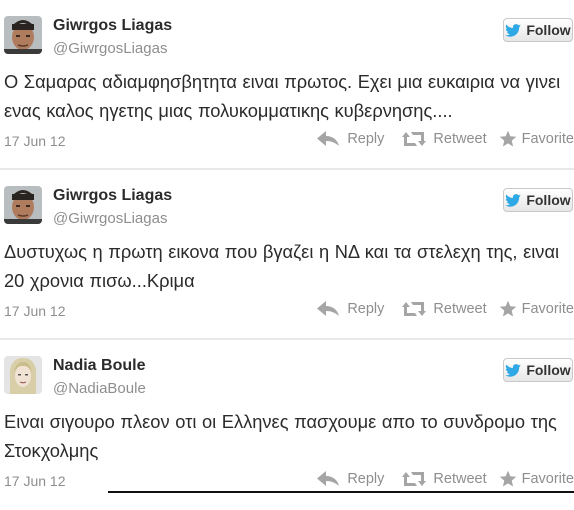 The height and width of the screenshot is (510, 574). Describe the element at coordinates (99, 366) in the screenshot. I see `user-name: Nadia Boule` at that location.